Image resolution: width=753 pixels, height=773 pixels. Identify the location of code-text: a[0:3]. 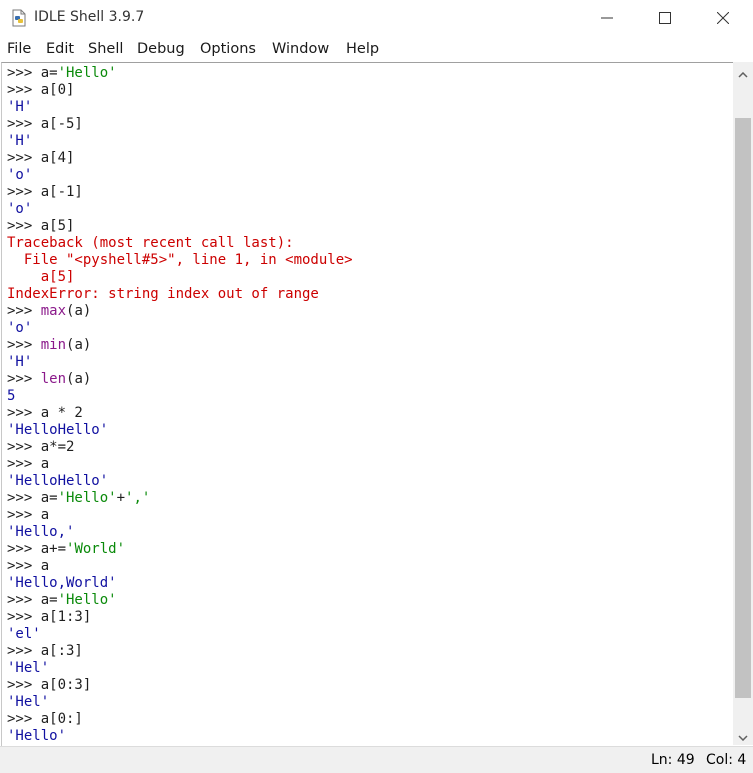
(66, 685).